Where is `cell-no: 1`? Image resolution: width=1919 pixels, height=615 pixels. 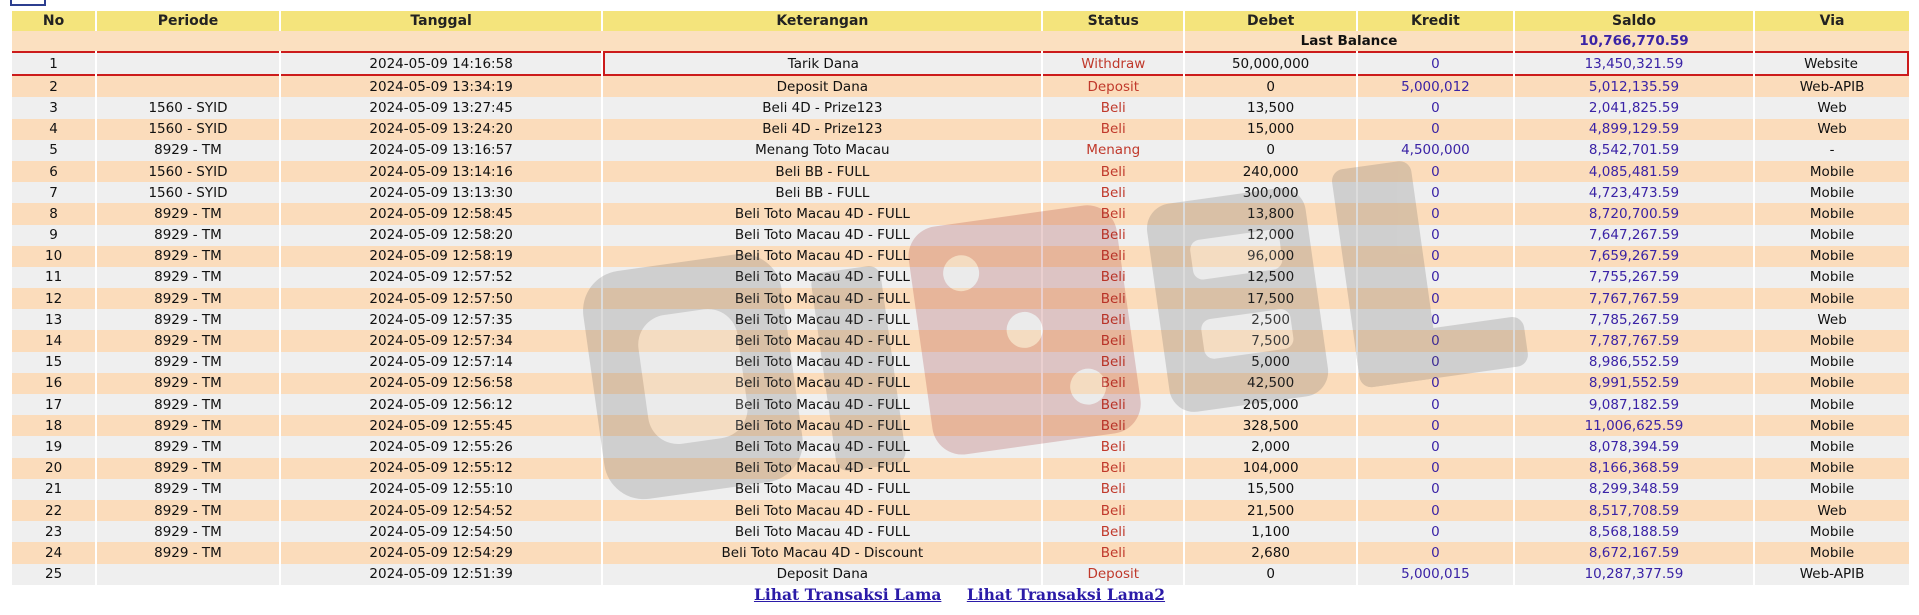
cell-no: 1 is located at coordinates (54, 64).